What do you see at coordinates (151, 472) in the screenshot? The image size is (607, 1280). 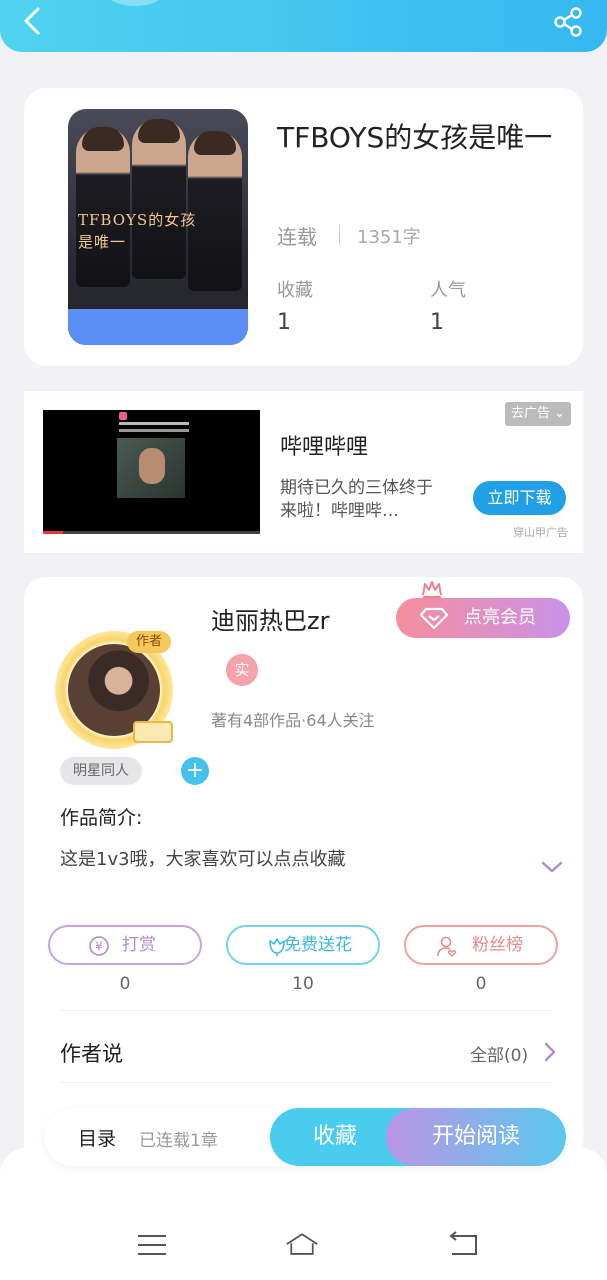 I see `ad-video` at bounding box center [151, 472].